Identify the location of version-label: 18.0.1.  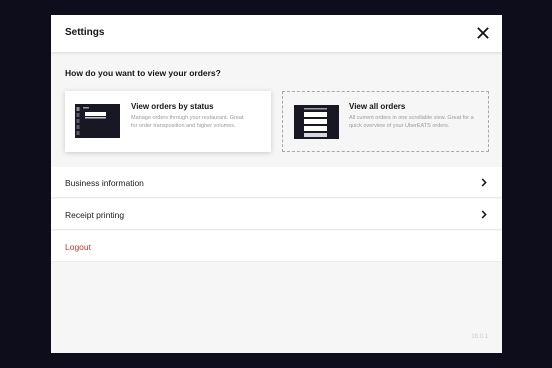
(479, 337).